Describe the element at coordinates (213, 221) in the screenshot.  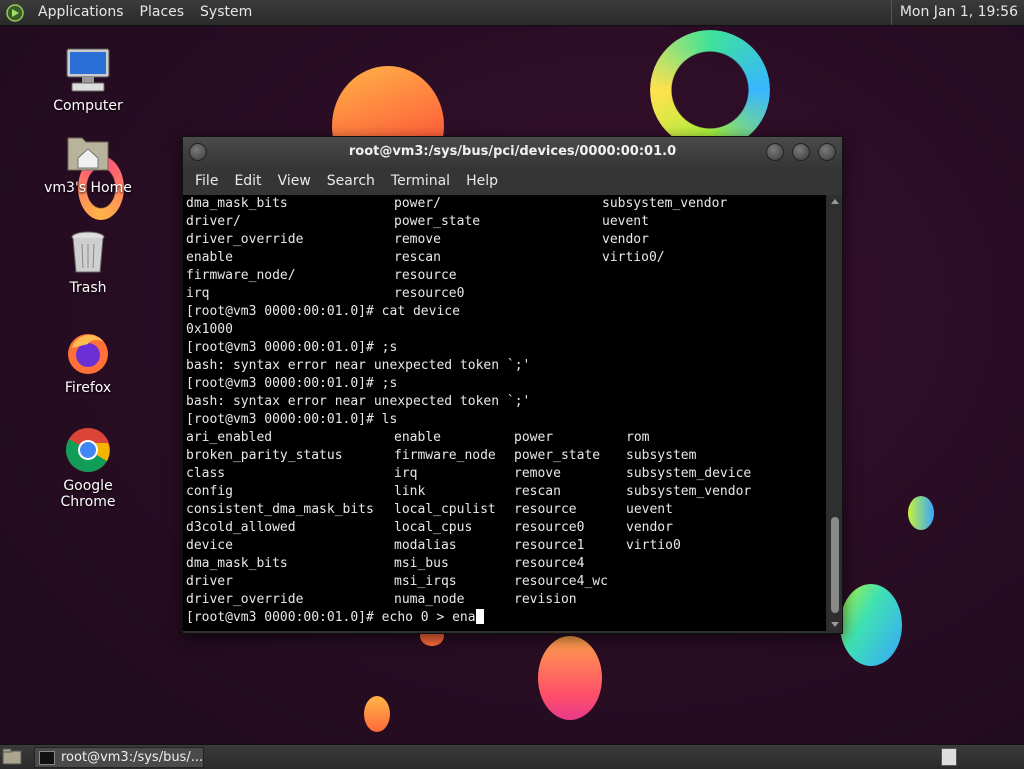
I see `terminal-entry: driver/` at that location.